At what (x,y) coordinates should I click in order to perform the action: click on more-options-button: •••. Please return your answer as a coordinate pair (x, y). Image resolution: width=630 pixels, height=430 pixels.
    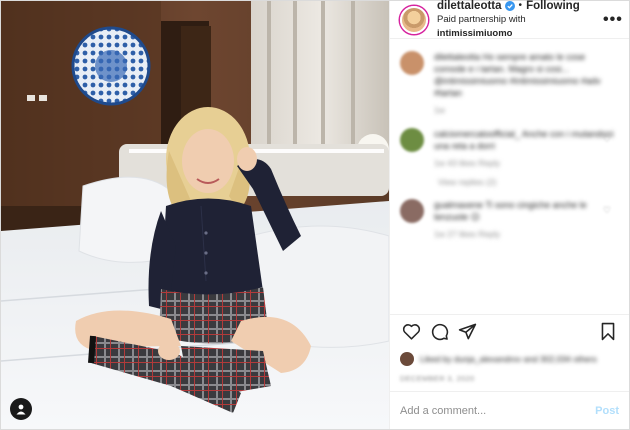
    Looking at the image, I should click on (612, 20).